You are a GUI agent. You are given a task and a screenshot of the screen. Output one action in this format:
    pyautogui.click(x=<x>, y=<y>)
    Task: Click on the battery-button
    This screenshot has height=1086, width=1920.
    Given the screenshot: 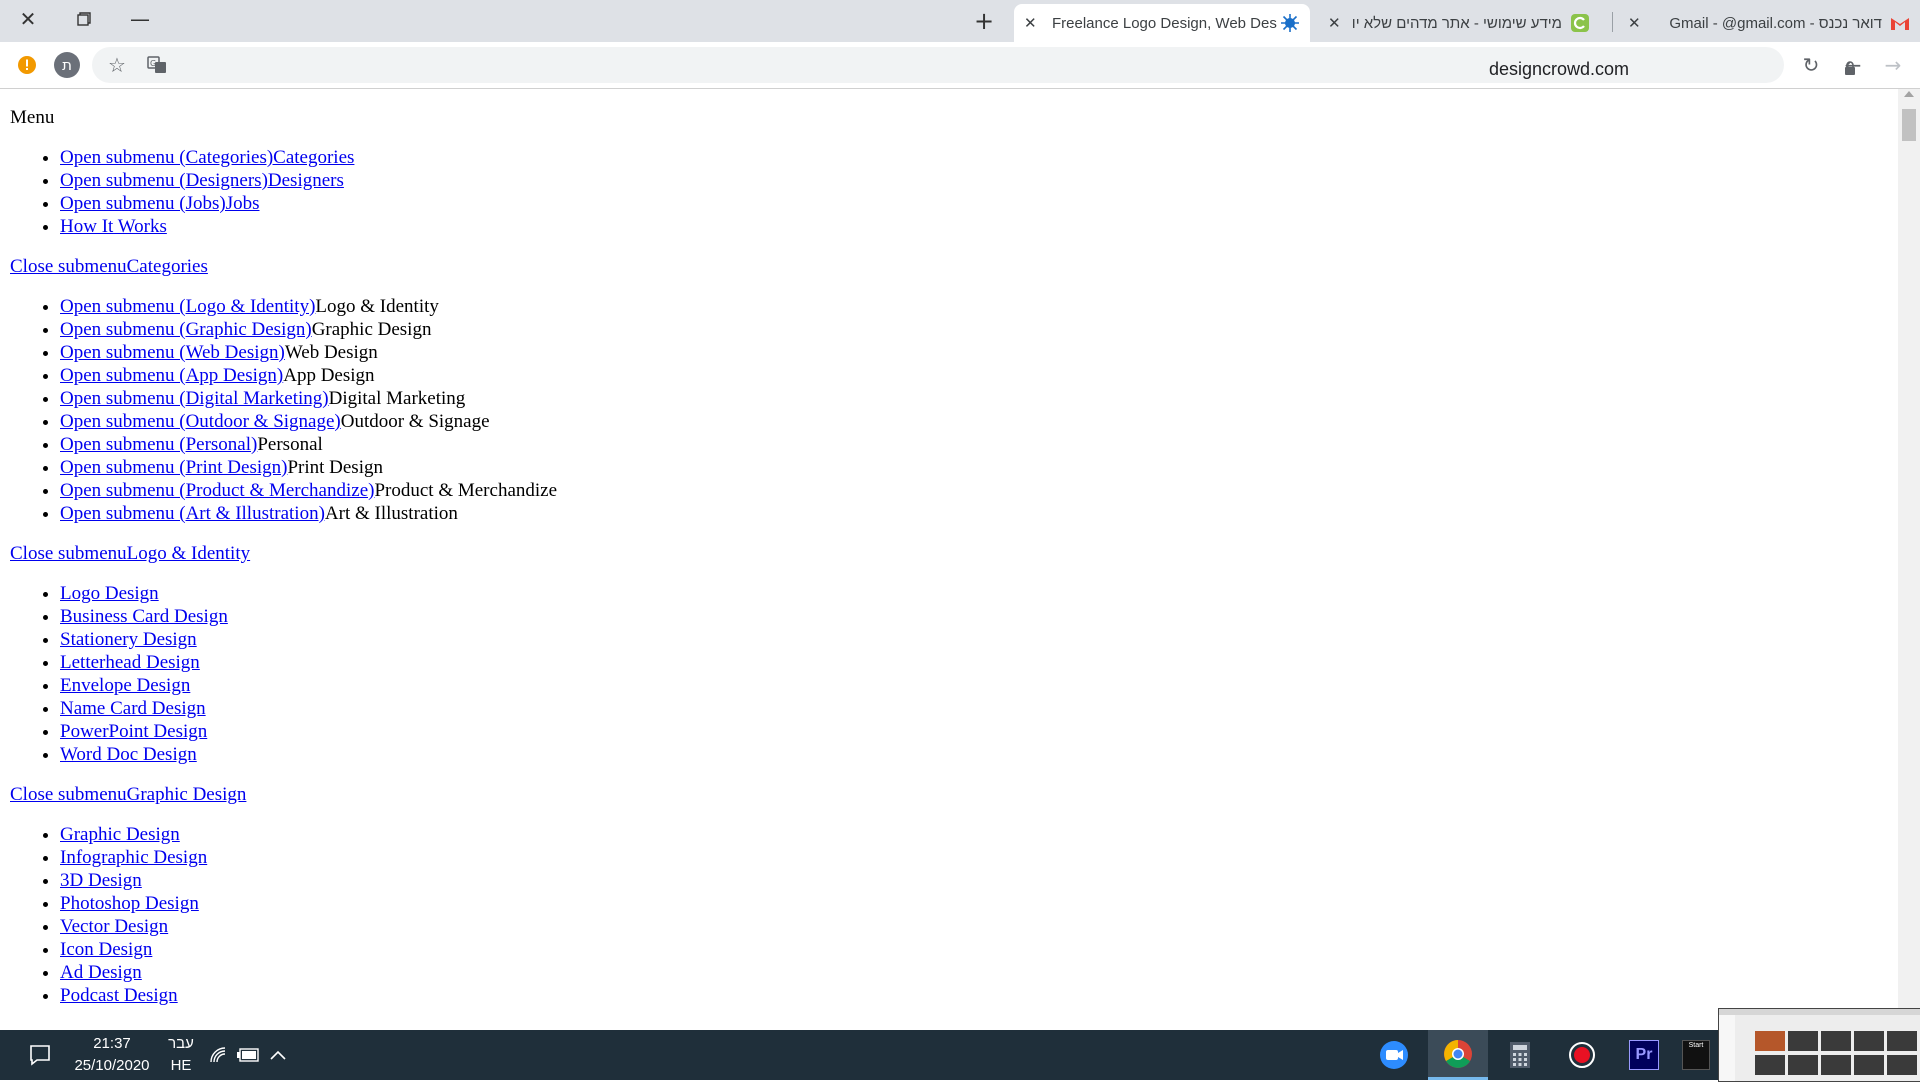 What is the action you would take?
    pyautogui.click(x=248, y=1055)
    